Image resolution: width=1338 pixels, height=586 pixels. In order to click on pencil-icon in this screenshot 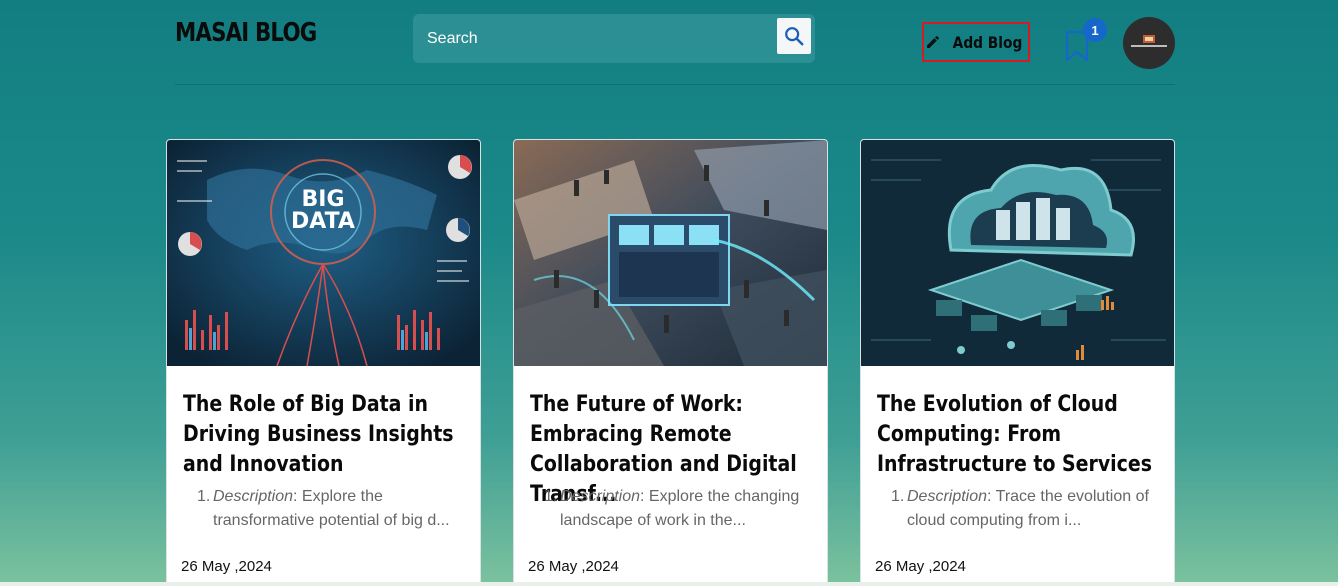, I will do `click(932, 41)`.